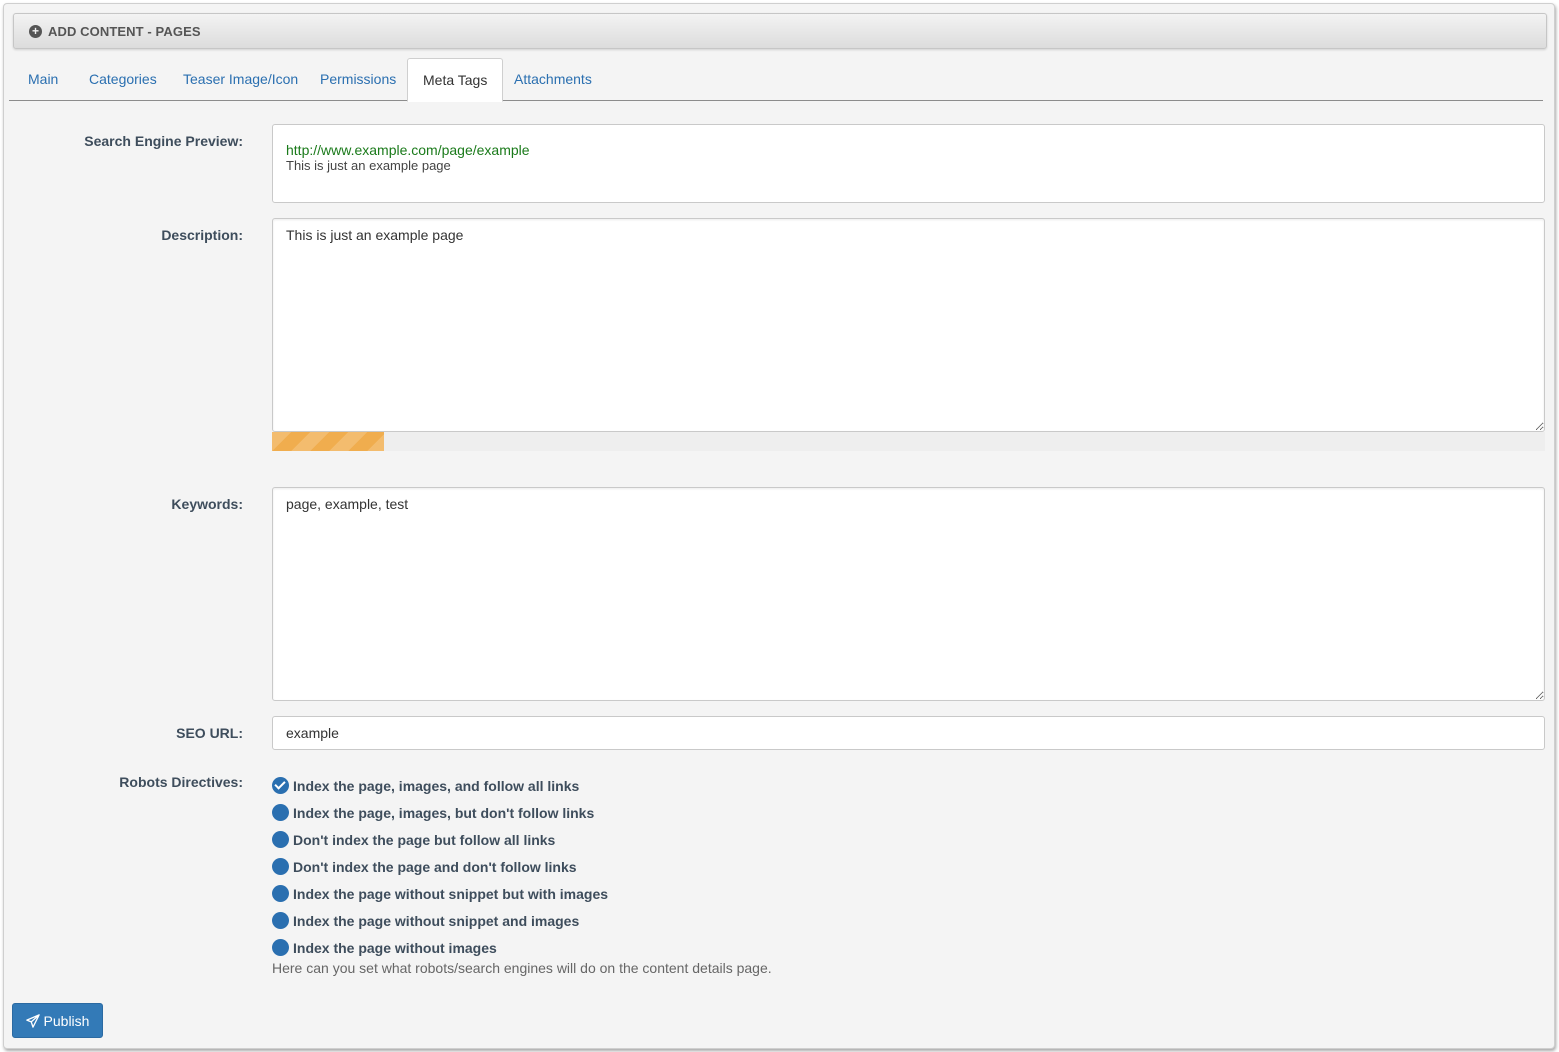  Describe the element at coordinates (209, 733) in the screenshot. I see `seo-url-label: SEO URL:` at that location.